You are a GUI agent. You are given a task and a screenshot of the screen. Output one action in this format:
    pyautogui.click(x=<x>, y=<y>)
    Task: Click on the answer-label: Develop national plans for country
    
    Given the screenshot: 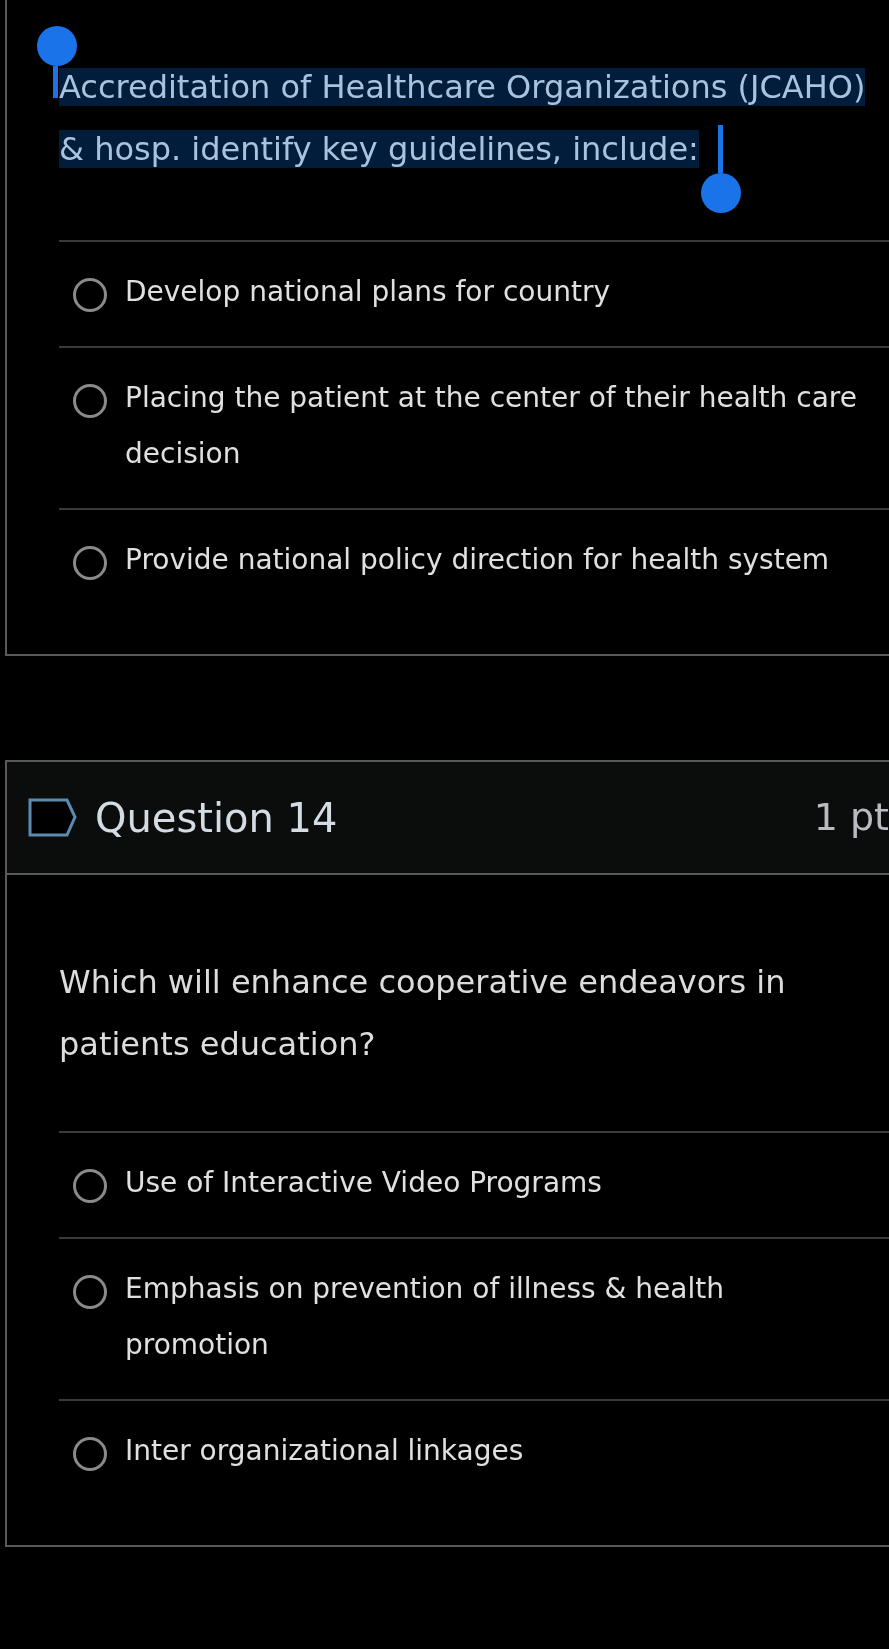 What is the action you would take?
    pyautogui.click(x=377, y=292)
    